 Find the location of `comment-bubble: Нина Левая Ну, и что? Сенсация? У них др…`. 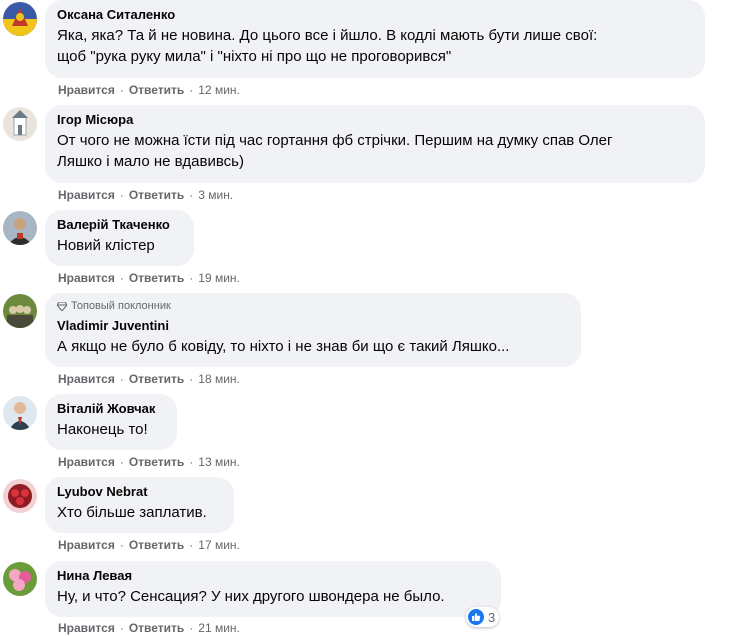

comment-bubble: Нина Левая Ну, и что? Сенсация? У них др… is located at coordinates (273, 589).